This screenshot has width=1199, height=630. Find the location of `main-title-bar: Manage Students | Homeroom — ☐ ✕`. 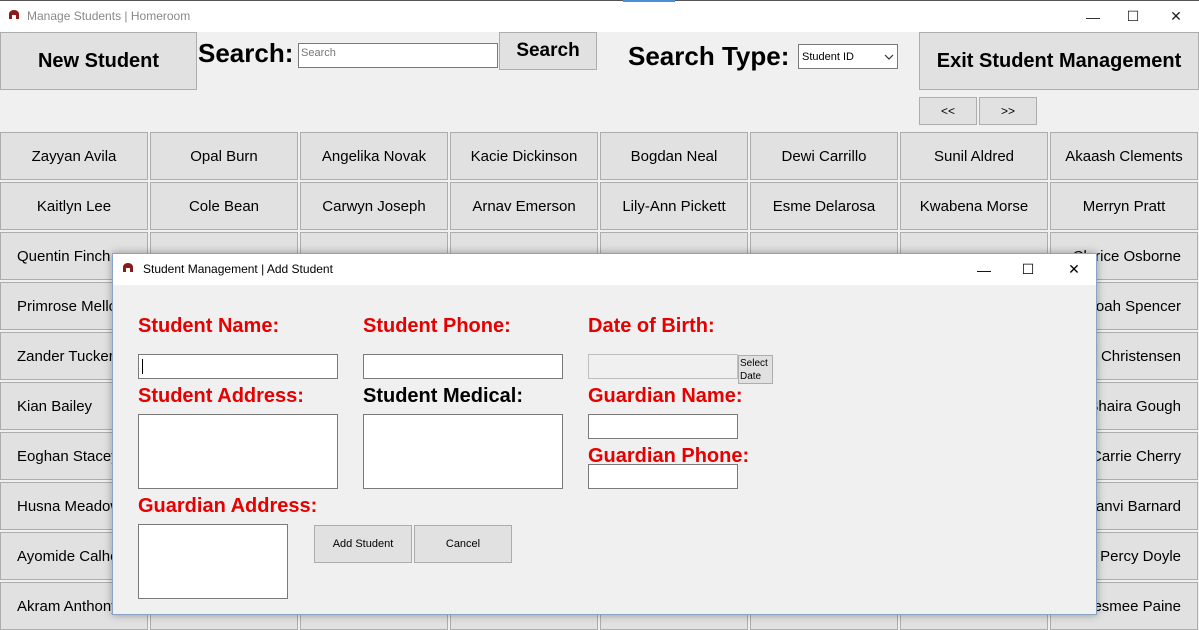

main-title-bar: Manage Students | Homeroom — ☐ ✕ is located at coordinates (599, 16).